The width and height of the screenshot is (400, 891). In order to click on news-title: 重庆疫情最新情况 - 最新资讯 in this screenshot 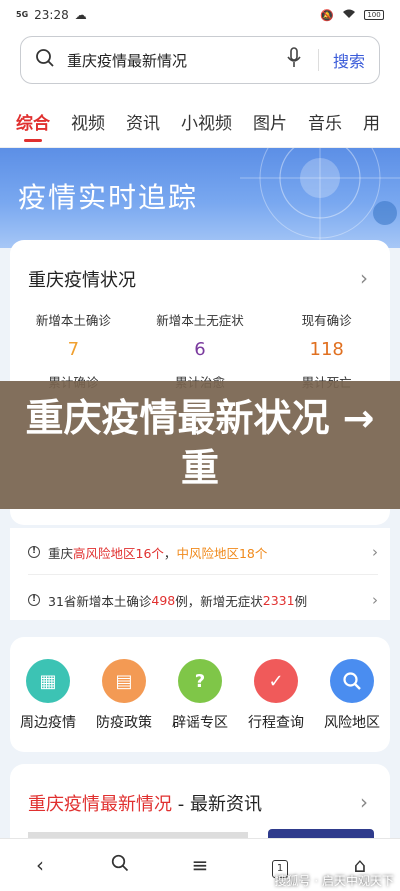, I will do `click(145, 803)`.